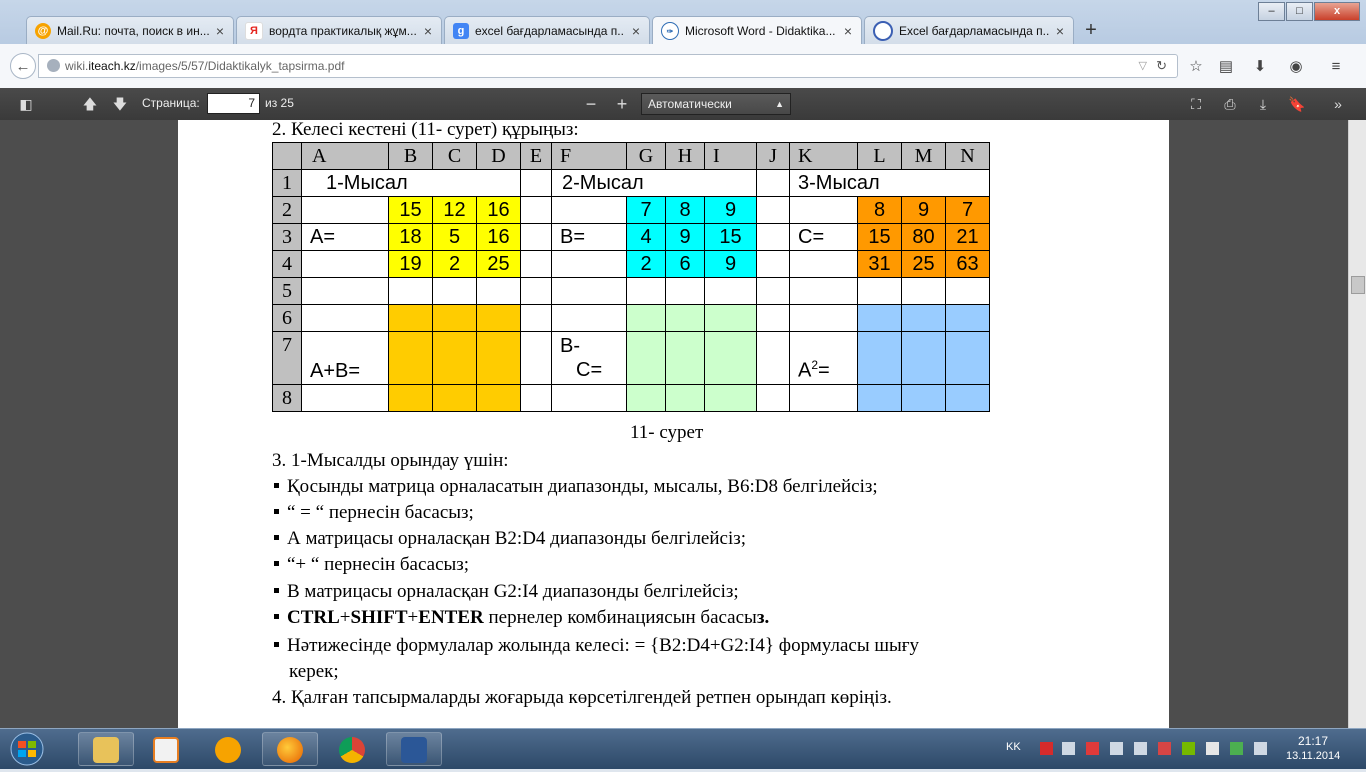 The height and width of the screenshot is (772, 1366). I want to click on scrollbar-thumb, so click(1358, 285).